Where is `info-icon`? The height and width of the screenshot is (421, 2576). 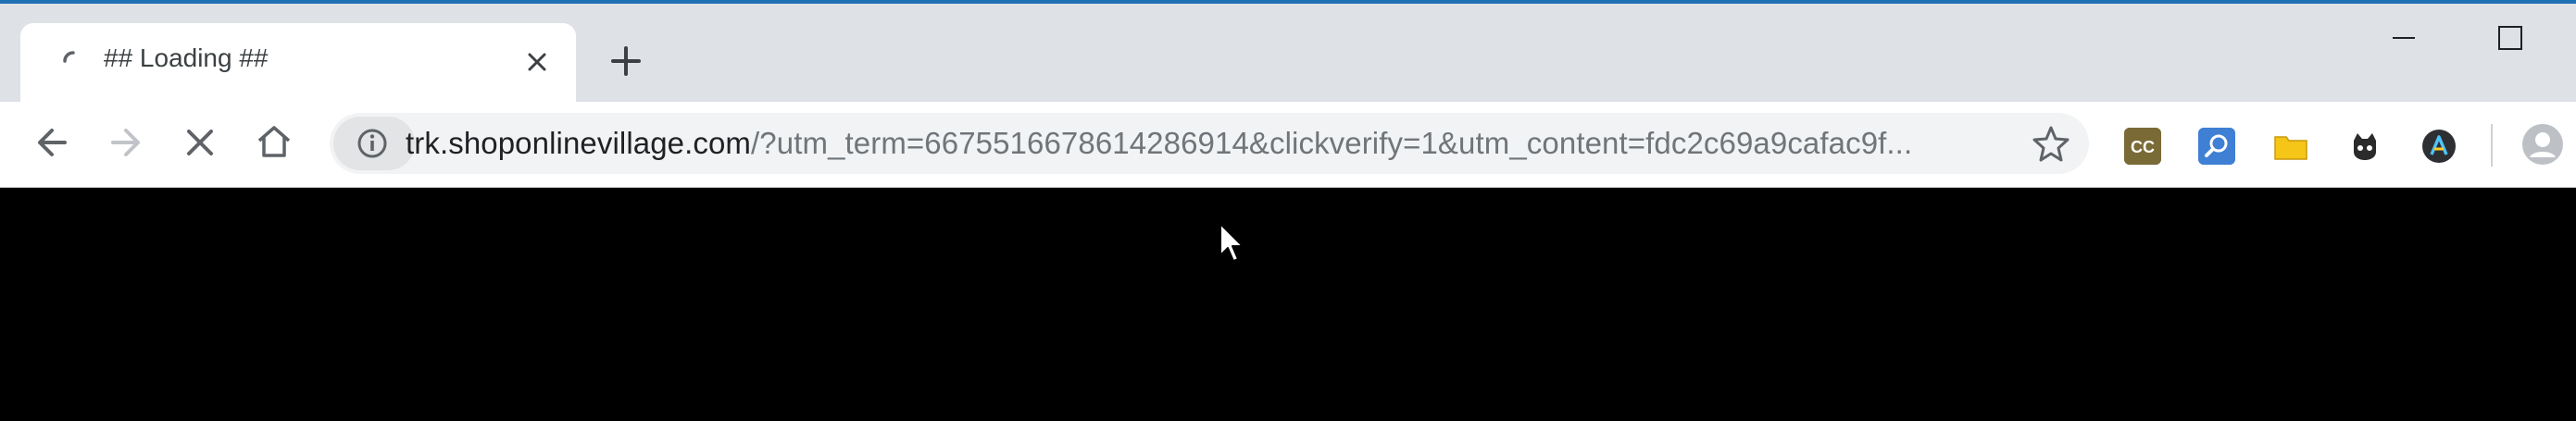 info-icon is located at coordinates (372, 143).